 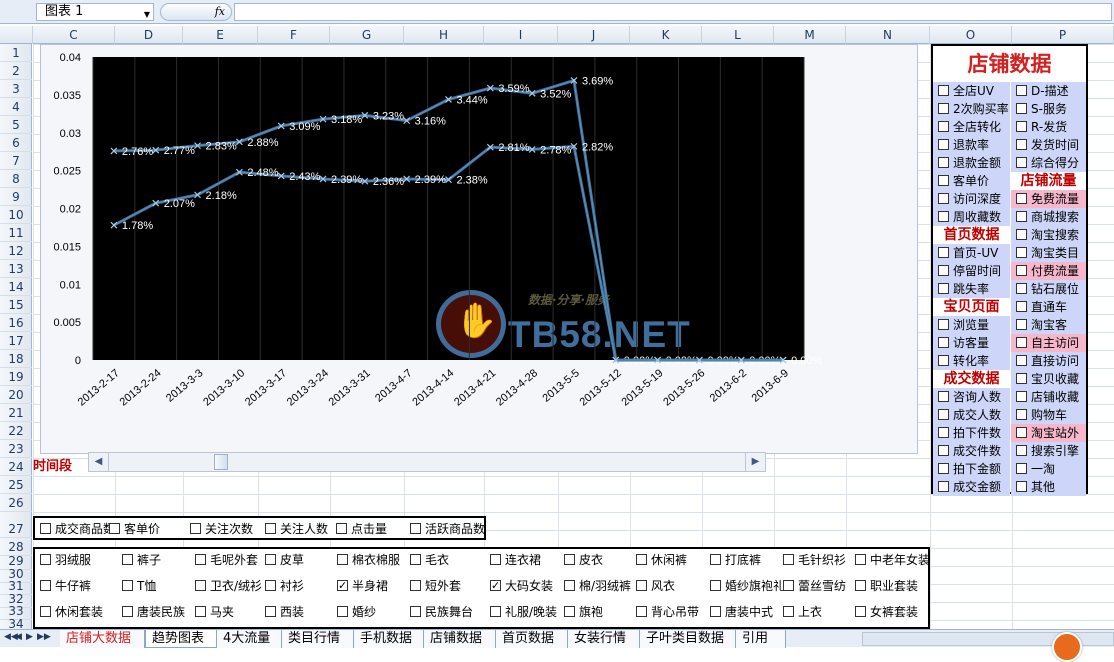 I want to click on metric-checkbox: 活跃商品数, so click(x=445, y=529).